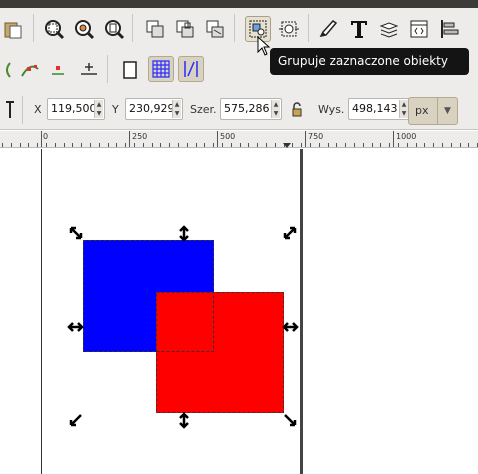  I want to click on y-value: 230,929, so click(152, 108).